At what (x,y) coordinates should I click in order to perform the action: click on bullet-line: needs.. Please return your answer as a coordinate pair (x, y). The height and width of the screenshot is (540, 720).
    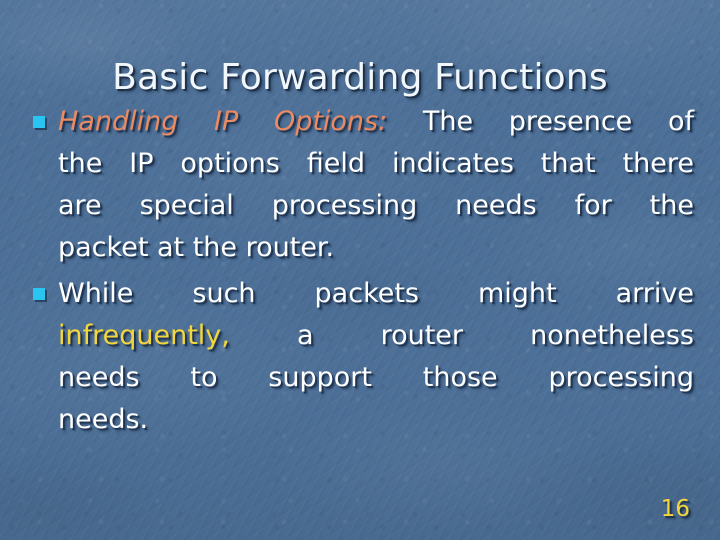
    Looking at the image, I should click on (103, 419).